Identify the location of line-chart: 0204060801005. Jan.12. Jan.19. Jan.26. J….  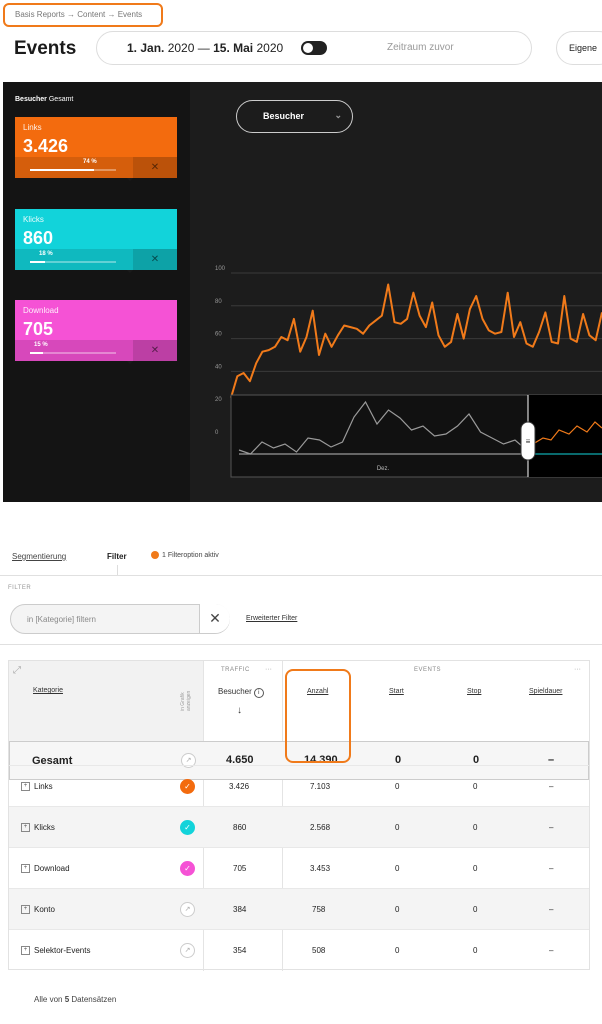
(408, 372).